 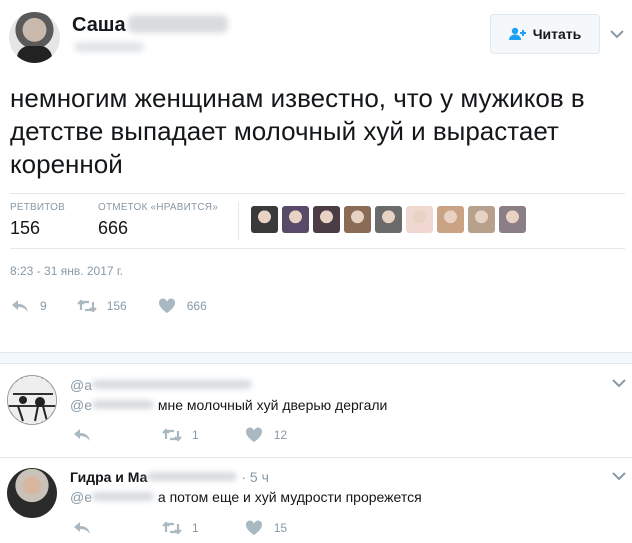 What do you see at coordinates (116, 306) in the screenshot?
I see `retweet-count: 156` at bounding box center [116, 306].